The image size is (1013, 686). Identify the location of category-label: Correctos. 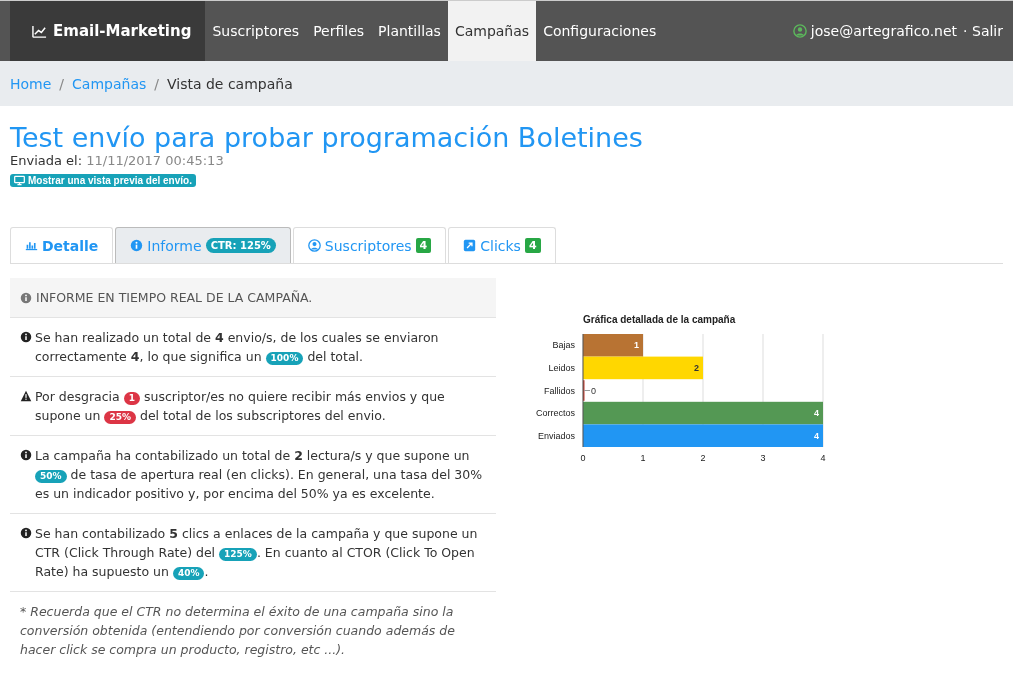
(555, 413).